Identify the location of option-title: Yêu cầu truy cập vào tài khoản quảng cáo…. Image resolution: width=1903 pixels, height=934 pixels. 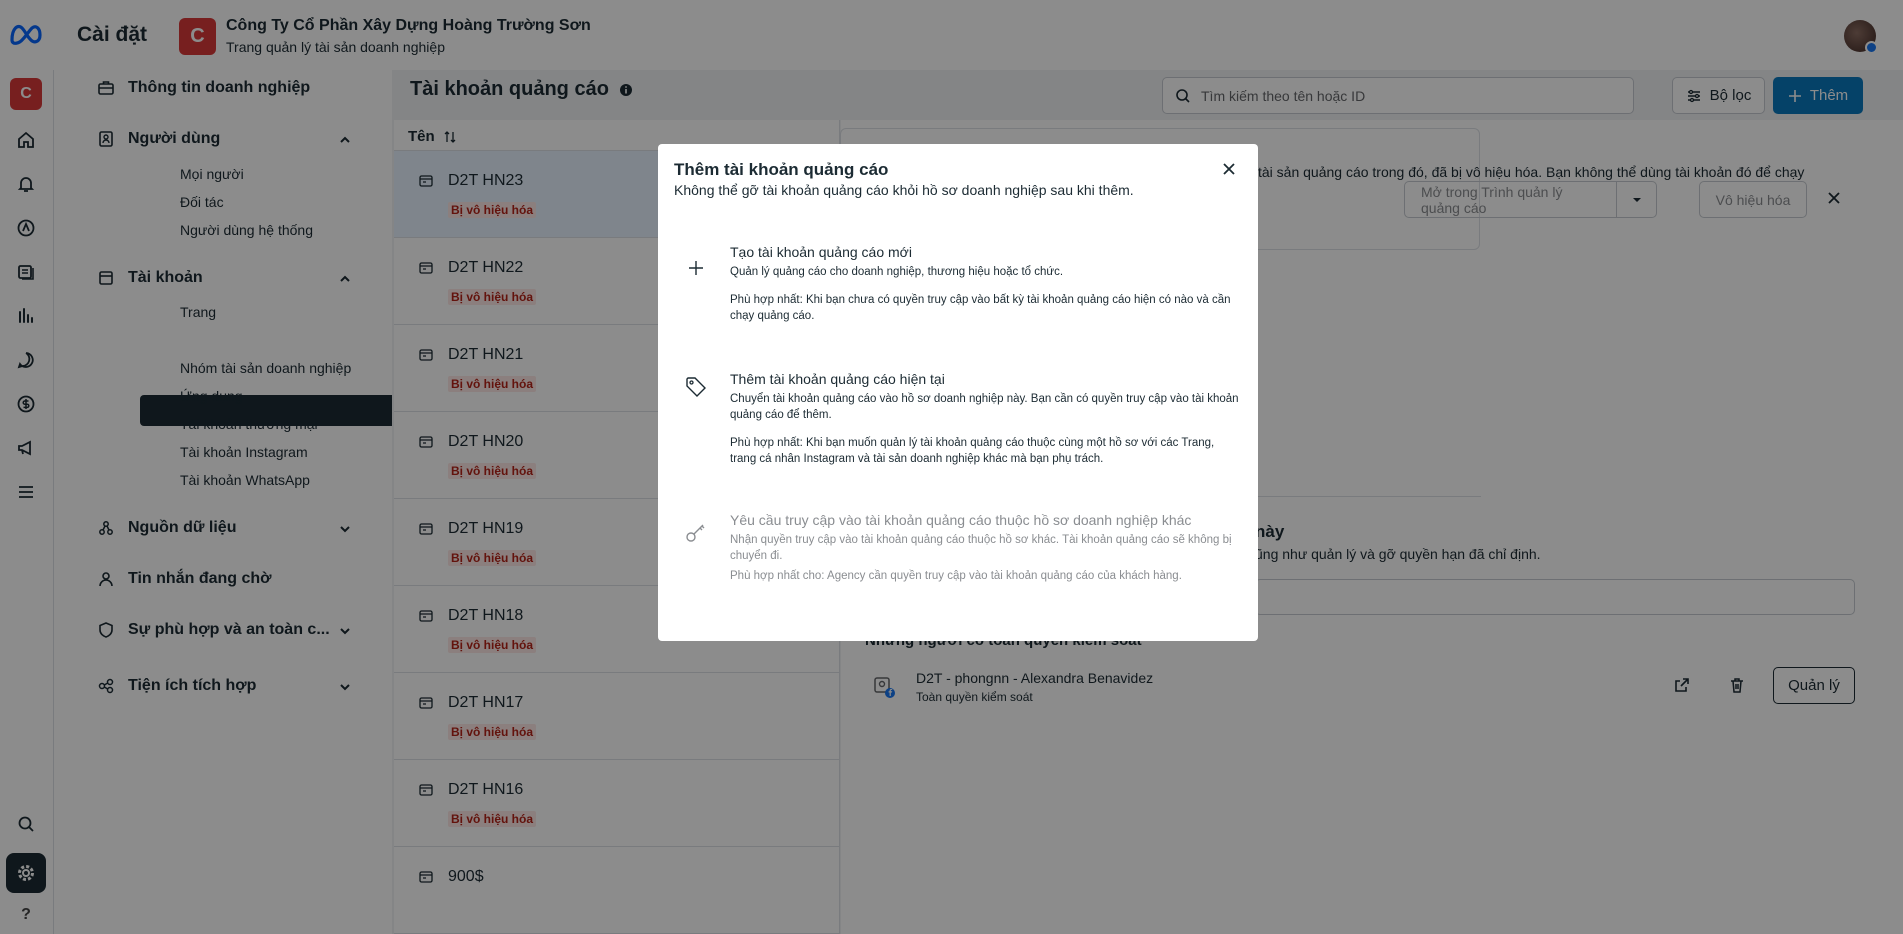
(961, 520).